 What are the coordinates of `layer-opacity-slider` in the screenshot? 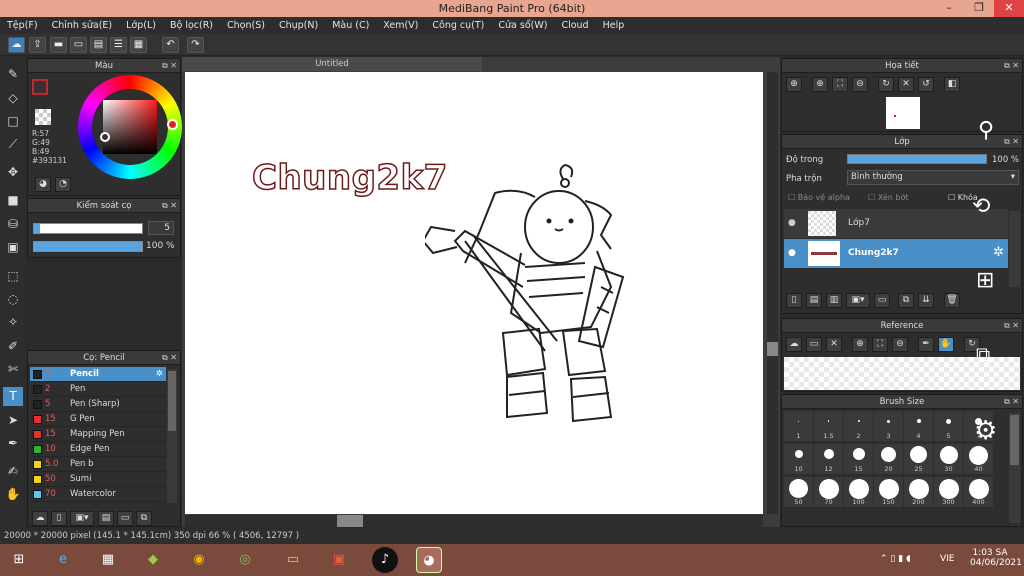 It's located at (917, 159).